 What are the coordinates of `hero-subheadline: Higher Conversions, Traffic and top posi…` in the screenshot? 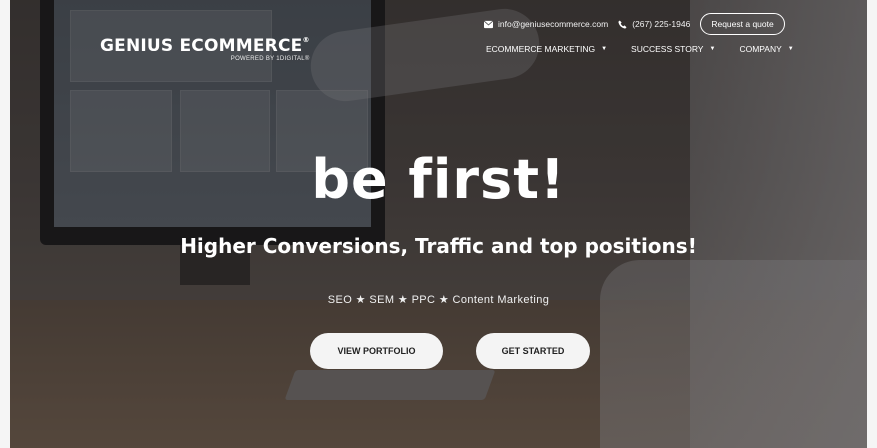 It's located at (438, 246).